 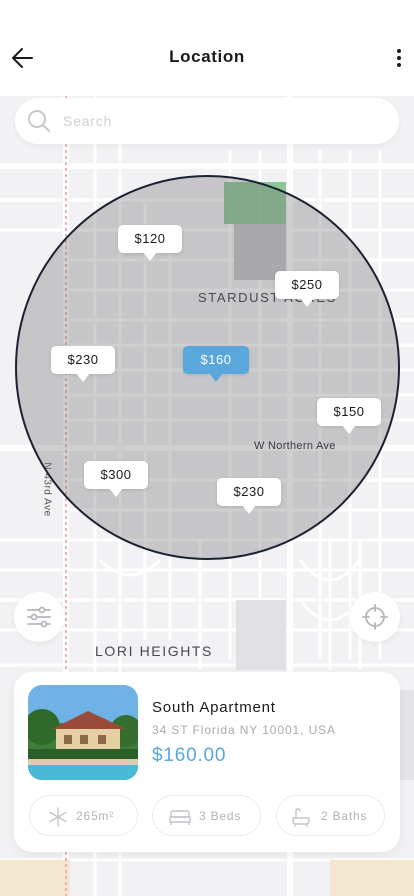 I want to click on crosshair-icon, so click(x=375, y=617).